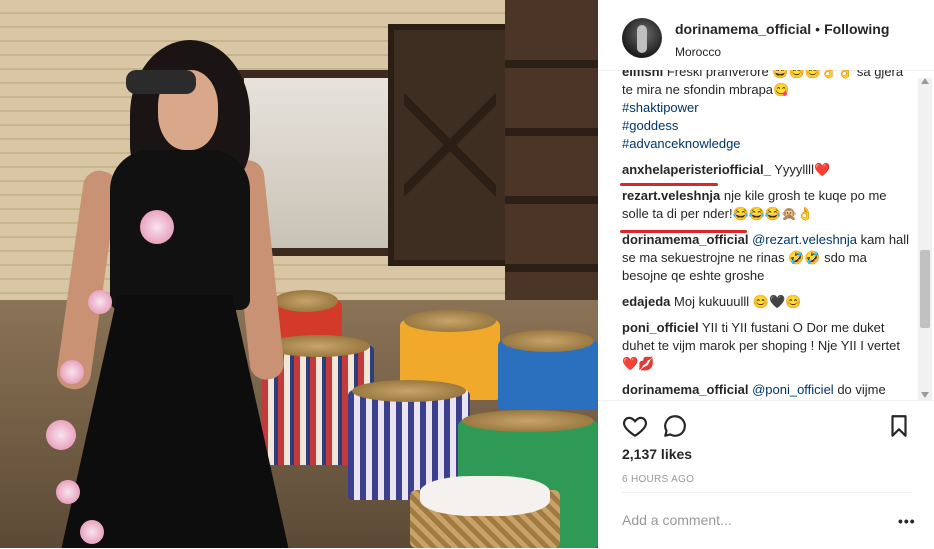 The width and height of the screenshot is (934, 549). What do you see at coordinates (551, 160) in the screenshot?
I see `photo-shelf` at bounding box center [551, 160].